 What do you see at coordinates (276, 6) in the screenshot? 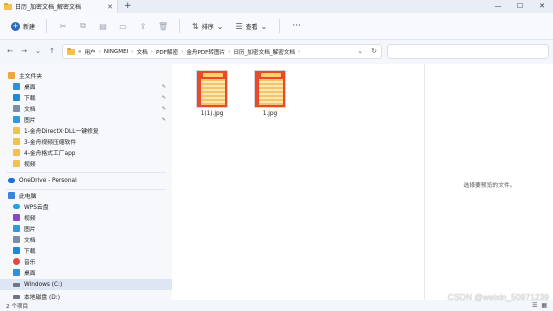
I see `title-bar: 日历_加密文档_解密文档 ✕ + — ☐ ✕` at bounding box center [276, 6].